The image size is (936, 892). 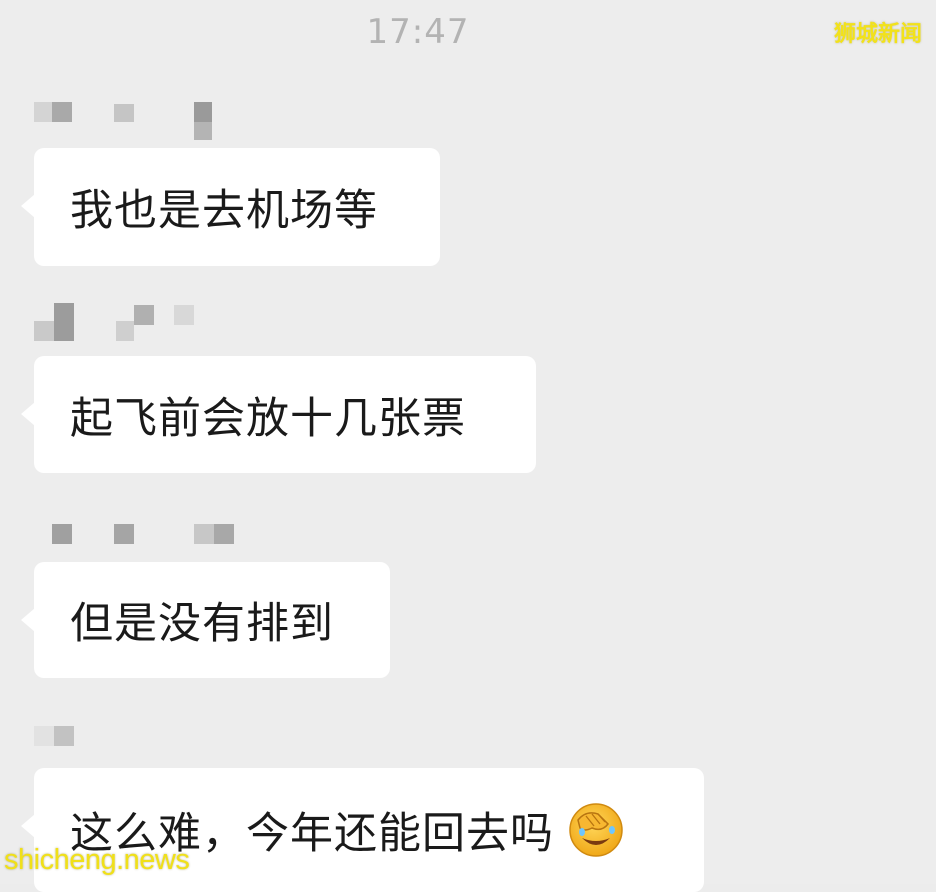 I want to click on message-bubble: 我也是去机场等, so click(x=230, y=207).